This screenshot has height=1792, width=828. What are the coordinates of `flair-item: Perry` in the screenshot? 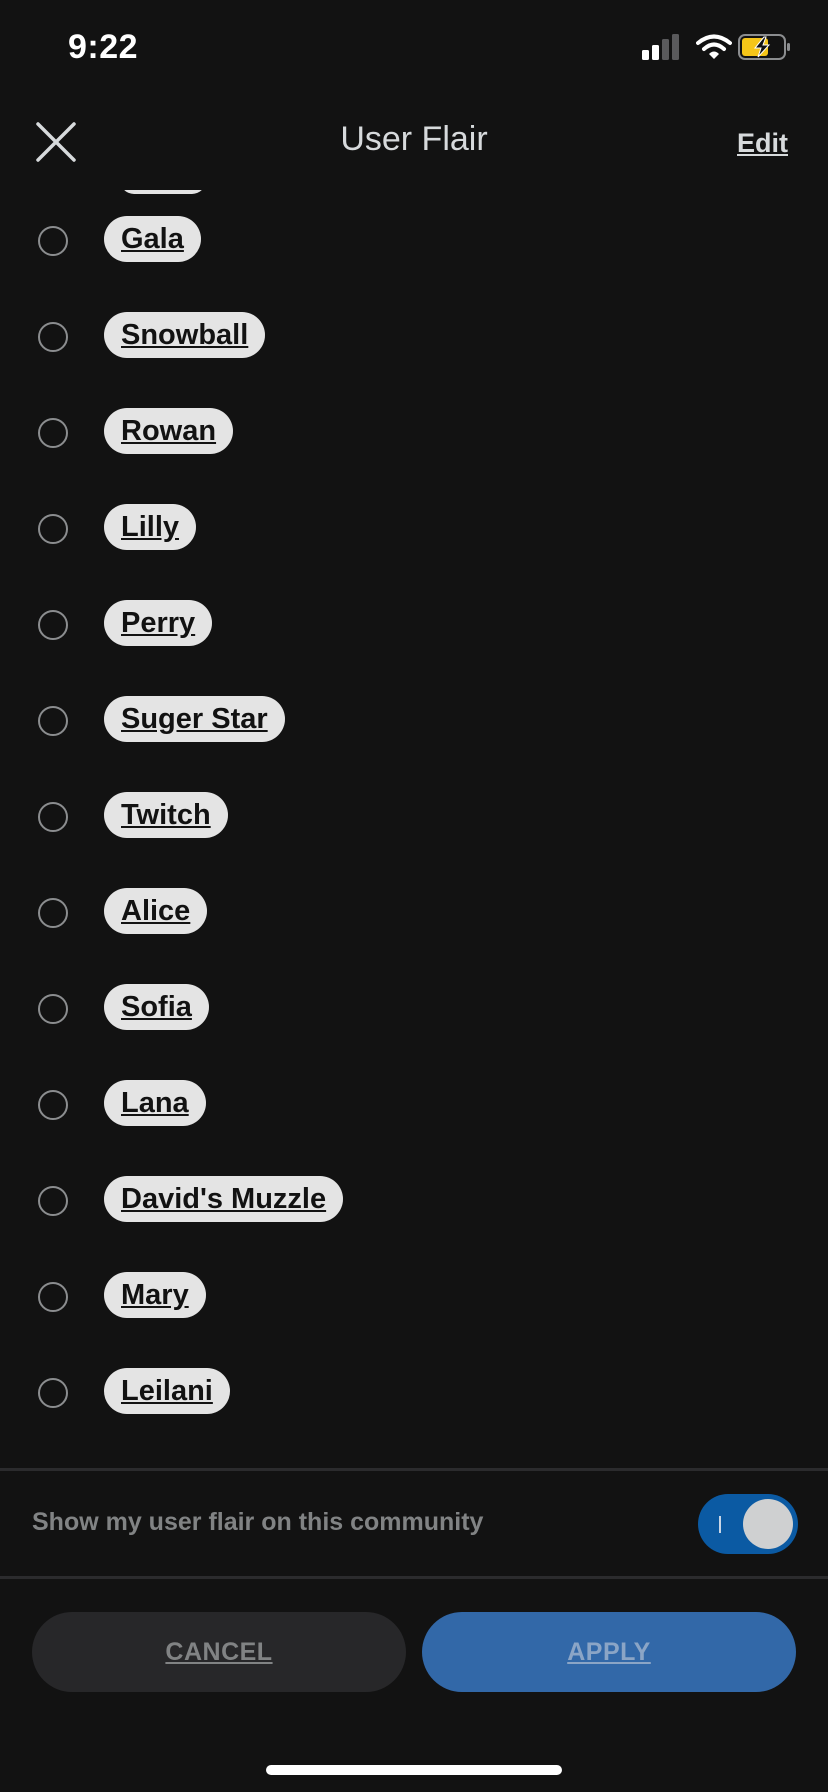 It's located at (414, 624).